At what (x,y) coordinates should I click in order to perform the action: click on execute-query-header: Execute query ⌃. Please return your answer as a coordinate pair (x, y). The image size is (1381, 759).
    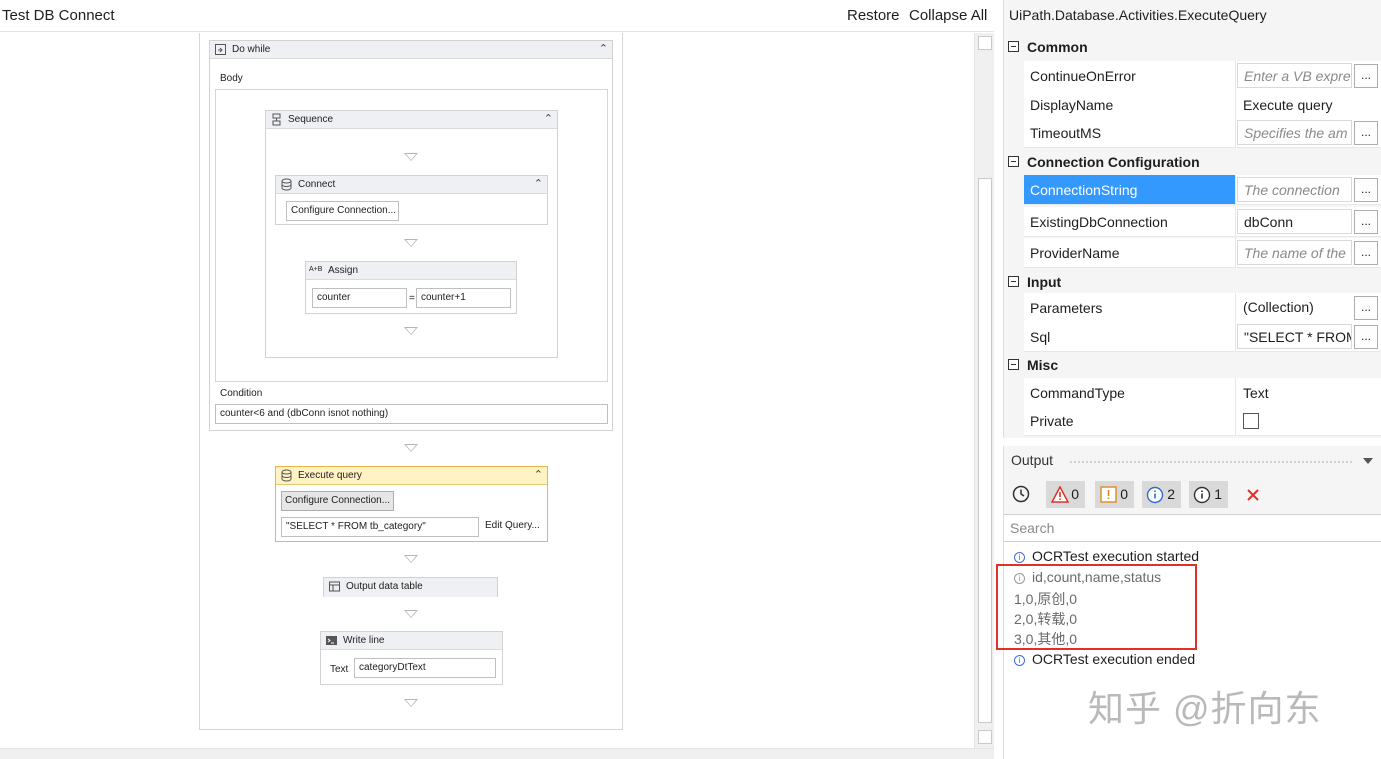
    Looking at the image, I should click on (411, 476).